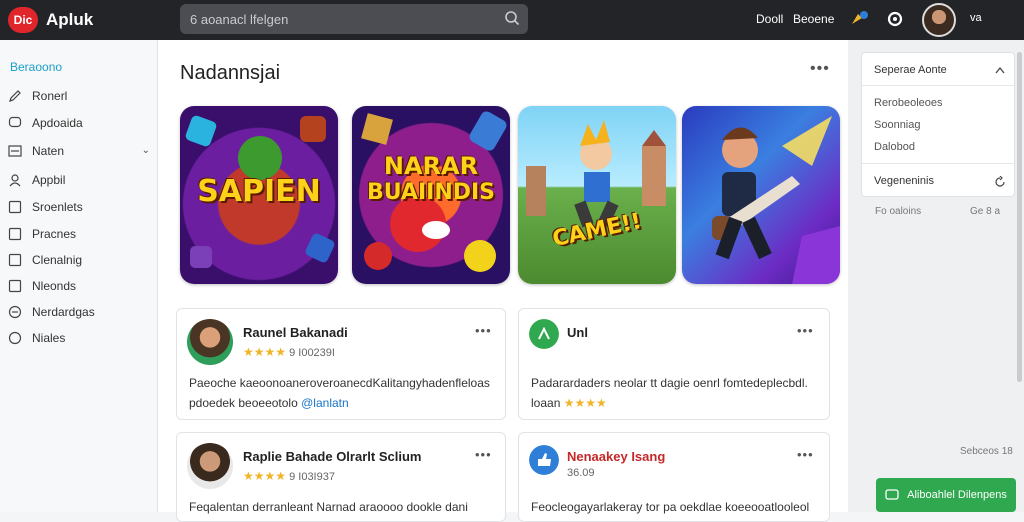 This screenshot has height=522, width=1024. What do you see at coordinates (81, 151) in the screenshot?
I see `sidebar-item-2: Naten ⌄` at bounding box center [81, 151].